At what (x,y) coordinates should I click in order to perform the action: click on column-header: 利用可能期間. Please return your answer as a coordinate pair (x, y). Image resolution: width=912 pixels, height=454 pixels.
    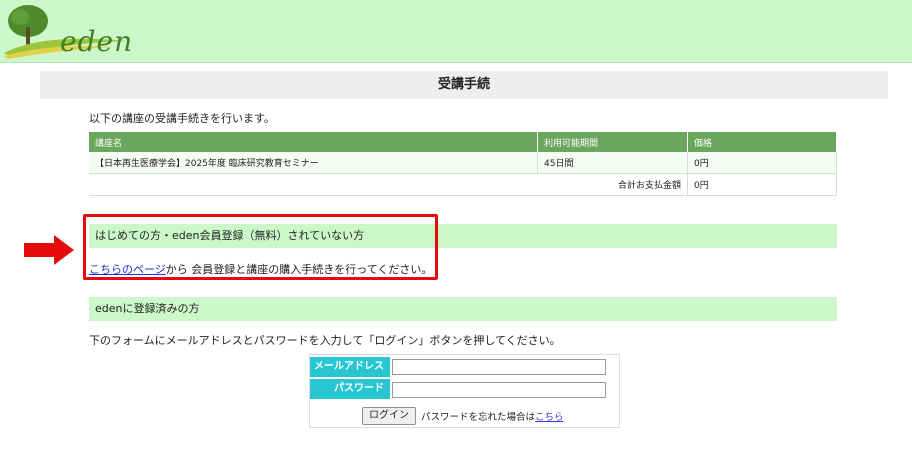
    Looking at the image, I should click on (612, 142).